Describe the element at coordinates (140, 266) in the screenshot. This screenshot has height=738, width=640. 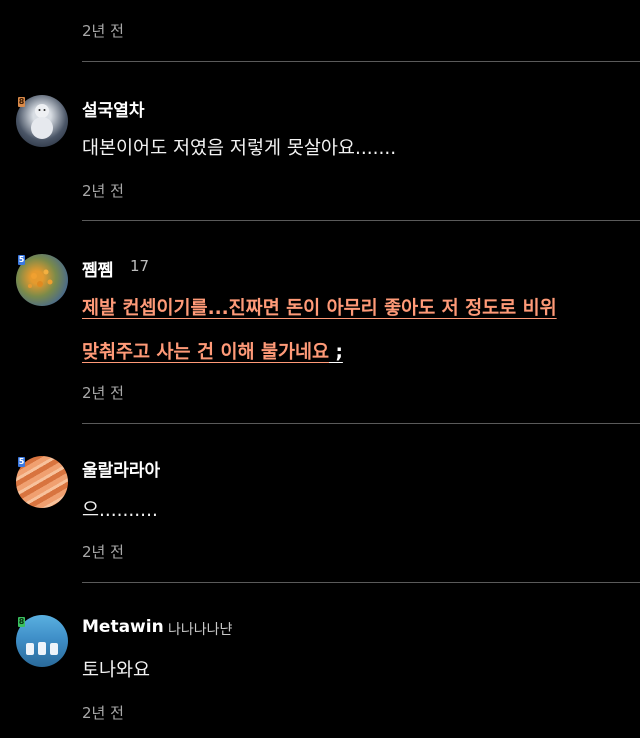
I see `user-meta: 17` at that location.